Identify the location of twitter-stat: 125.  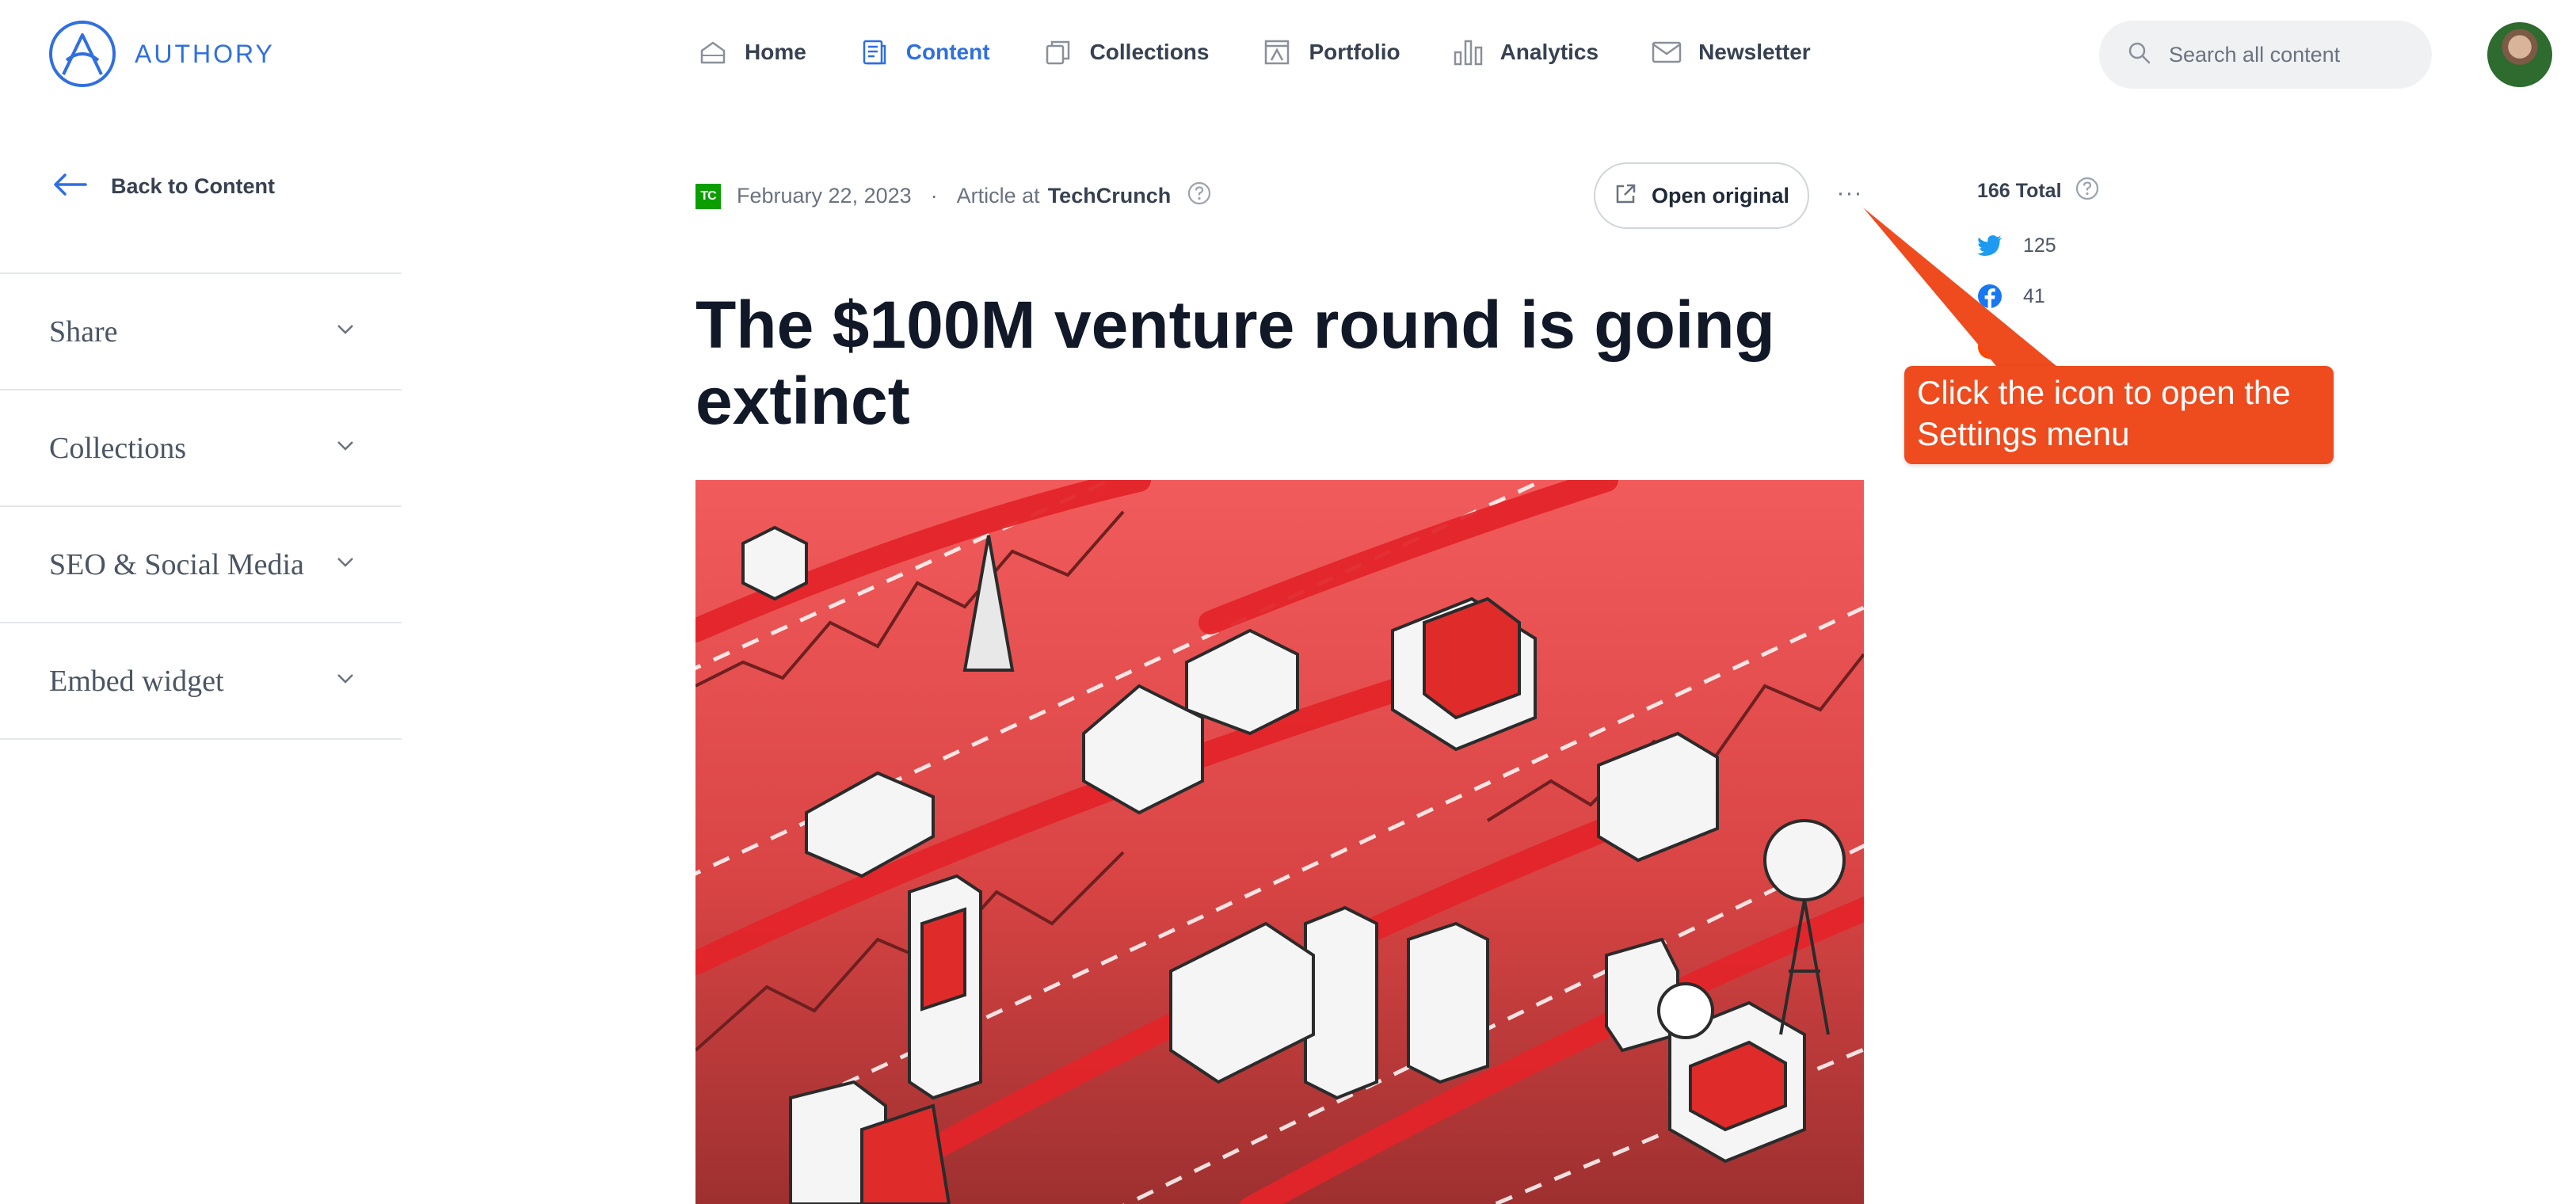
(2039, 246).